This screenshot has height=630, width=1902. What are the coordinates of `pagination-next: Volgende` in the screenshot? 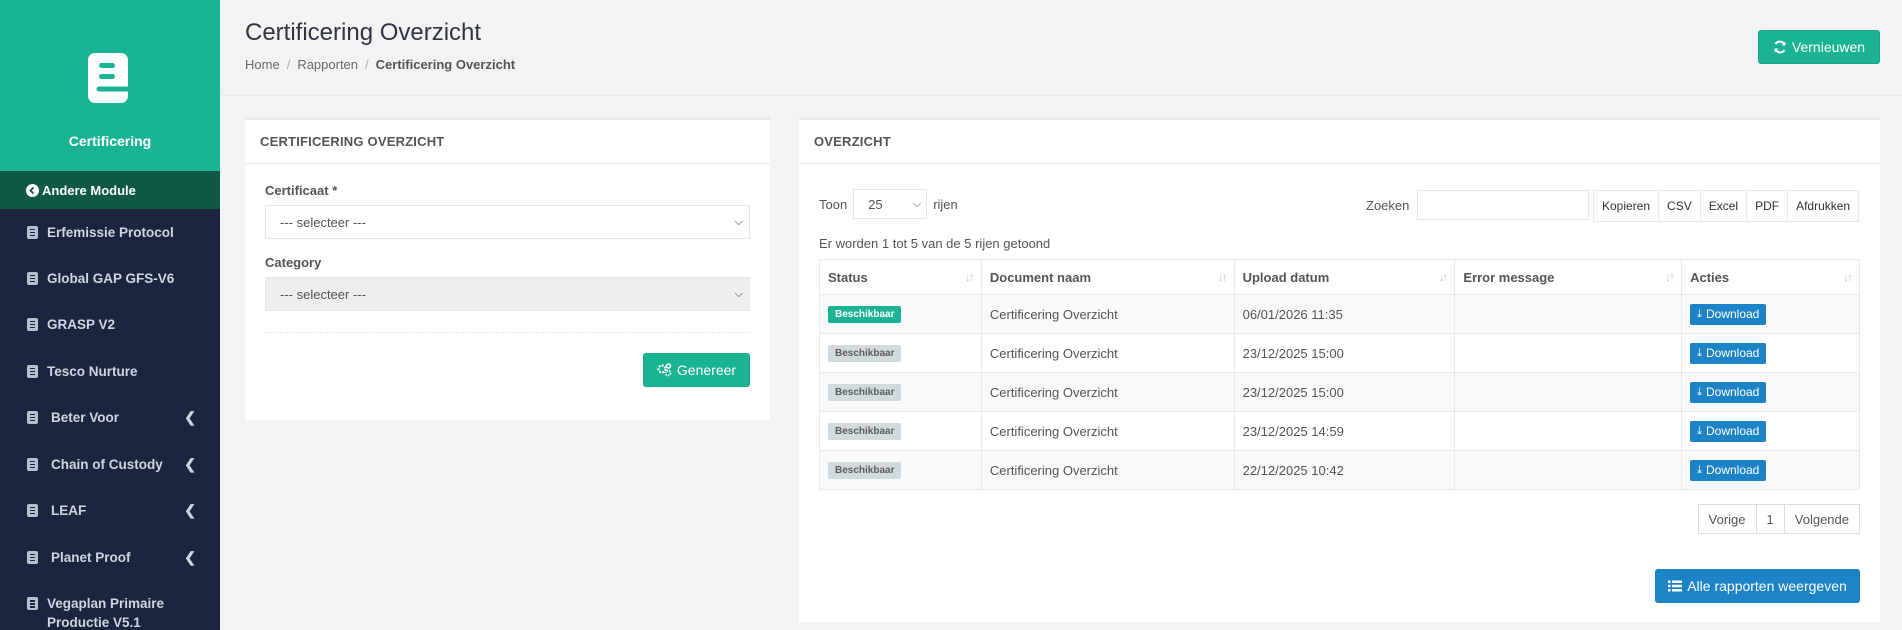 It's located at (1821, 519).